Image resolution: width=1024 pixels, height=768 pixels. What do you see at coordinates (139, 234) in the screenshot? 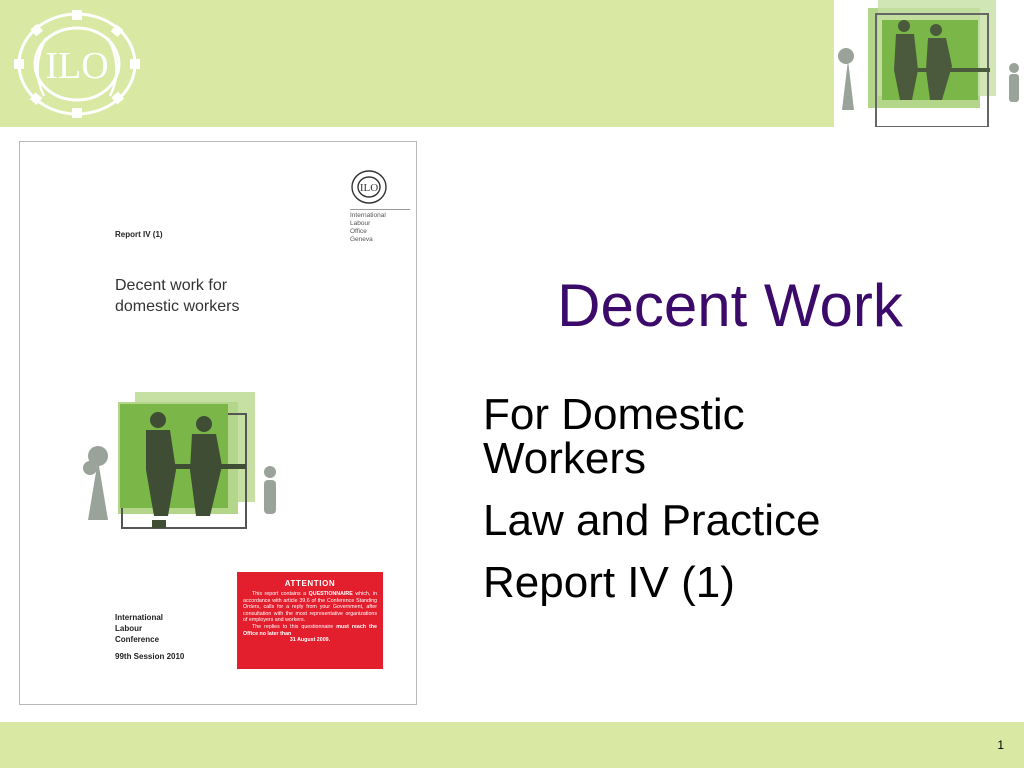
I see `cover-report-number: Report IV (1)` at bounding box center [139, 234].